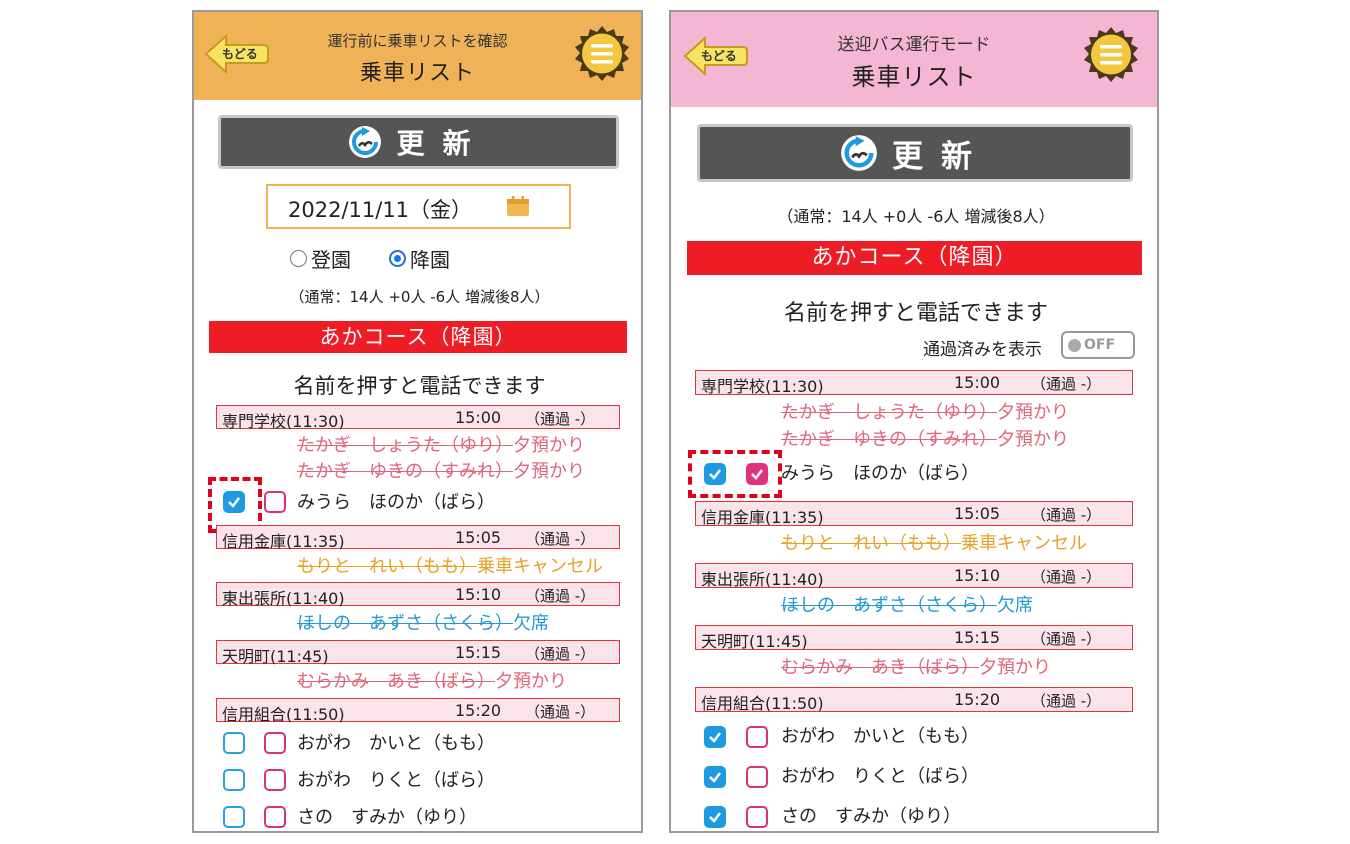 Image resolution: width=1350 pixels, height=844 pixels. Describe the element at coordinates (754, 641) in the screenshot. I see `stop-name: 天明町(11:45)` at that location.